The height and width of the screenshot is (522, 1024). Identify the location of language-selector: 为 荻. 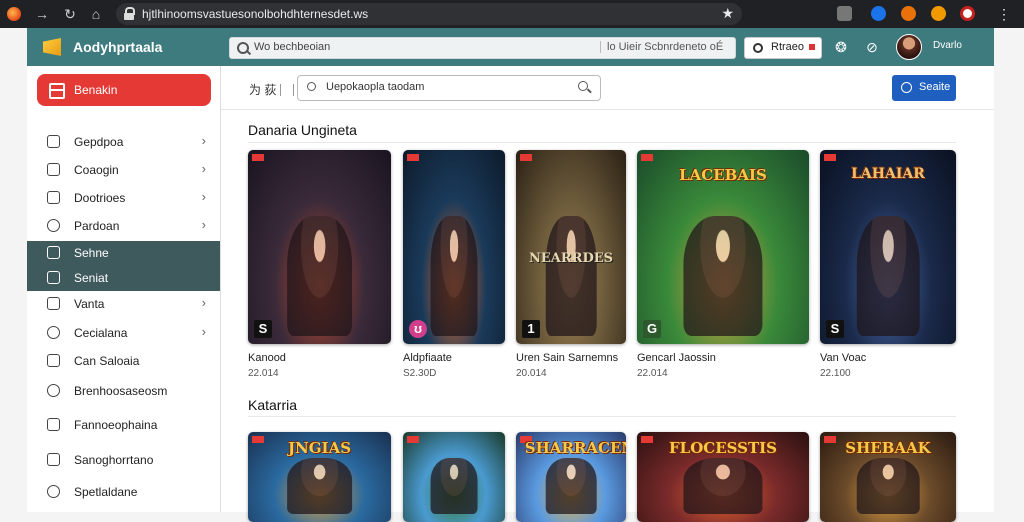
(272, 89).